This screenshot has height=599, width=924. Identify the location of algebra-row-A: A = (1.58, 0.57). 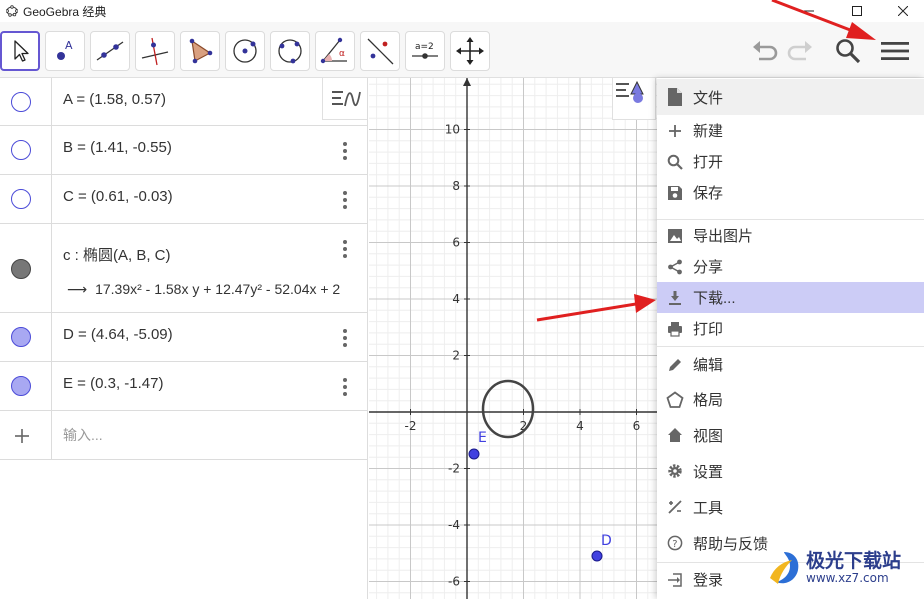
(183, 102).